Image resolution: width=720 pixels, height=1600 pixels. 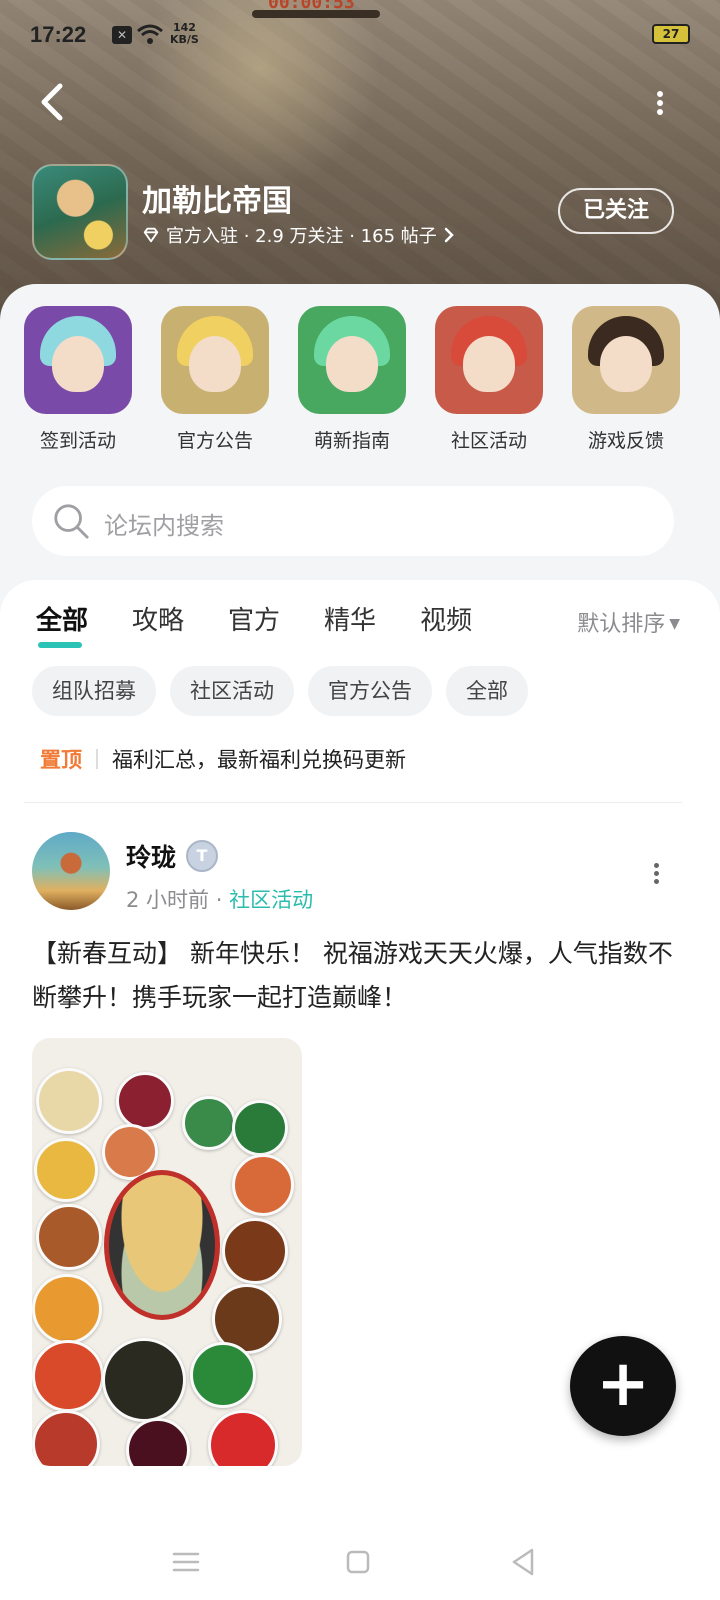 I want to click on hotpot, so click(x=162, y=1245).